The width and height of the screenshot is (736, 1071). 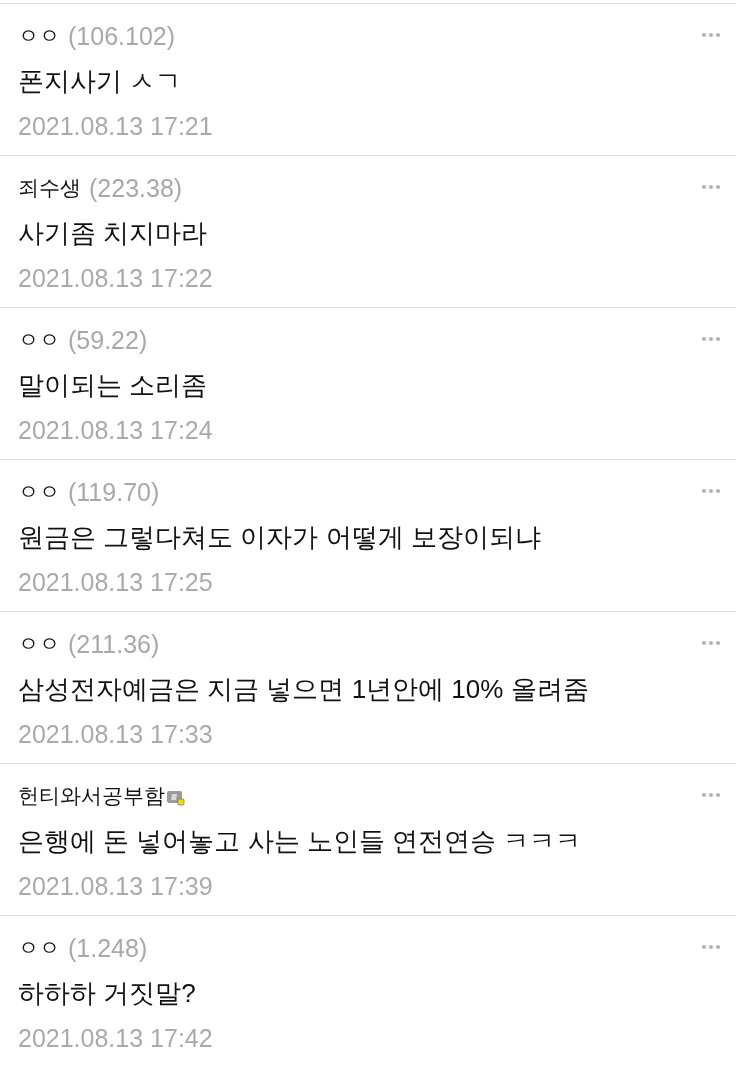 What do you see at coordinates (280, 537) in the screenshot?
I see `comment-text: 원금은 그렇다쳐도 이자가 어떻게 보장이되냐` at bounding box center [280, 537].